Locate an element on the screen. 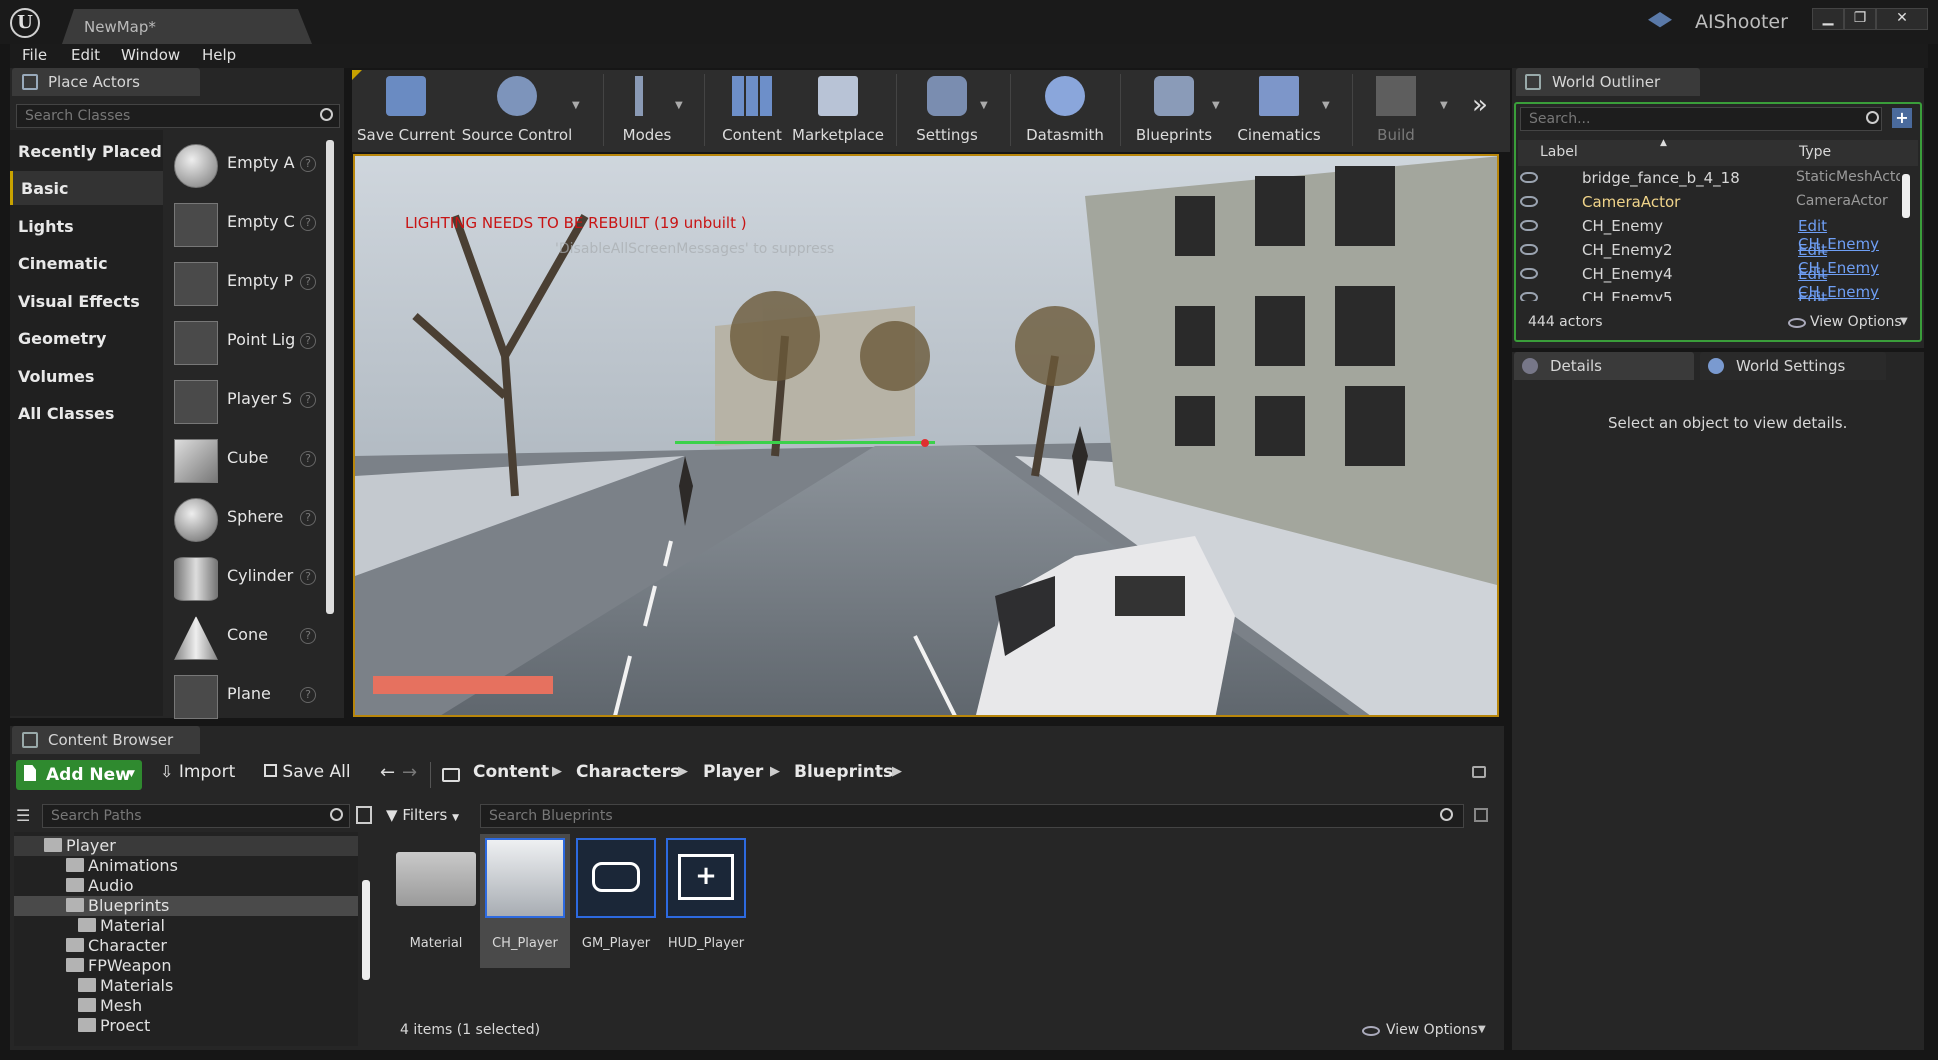 This screenshot has width=1938, height=1060. content-button: Content is located at coordinates (752, 111).